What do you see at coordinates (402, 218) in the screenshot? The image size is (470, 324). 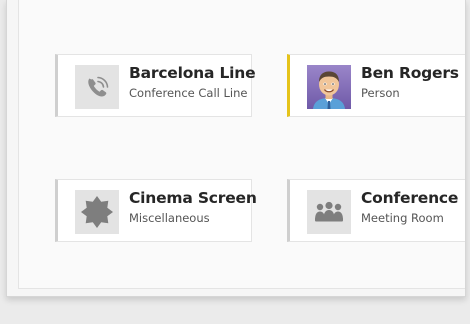 I see `card-subtitle: Meeting Room` at bounding box center [402, 218].